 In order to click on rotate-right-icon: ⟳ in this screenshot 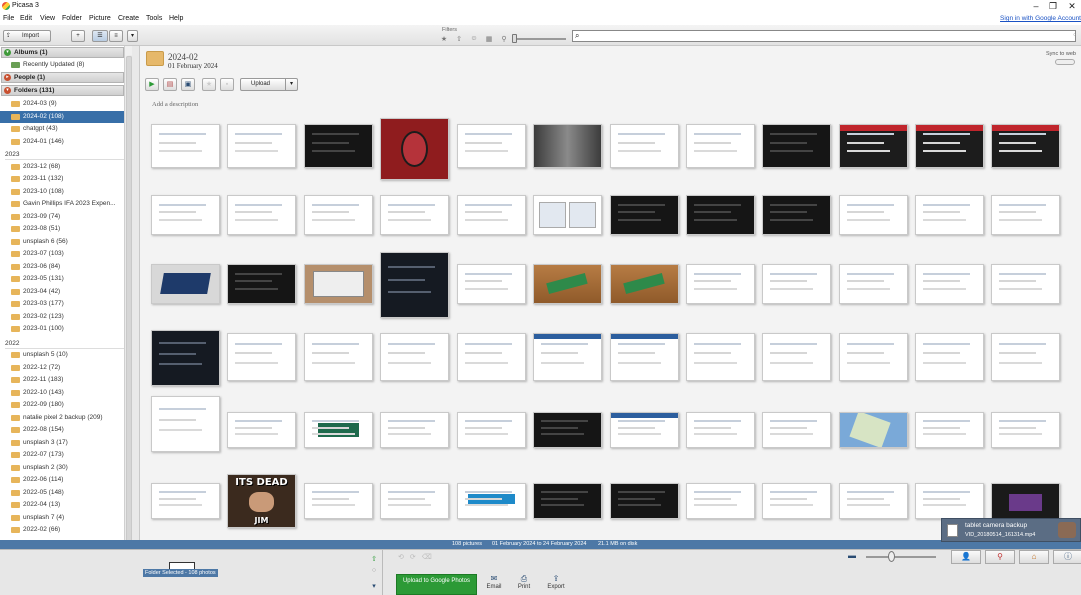, I will do `click(416, 557)`.